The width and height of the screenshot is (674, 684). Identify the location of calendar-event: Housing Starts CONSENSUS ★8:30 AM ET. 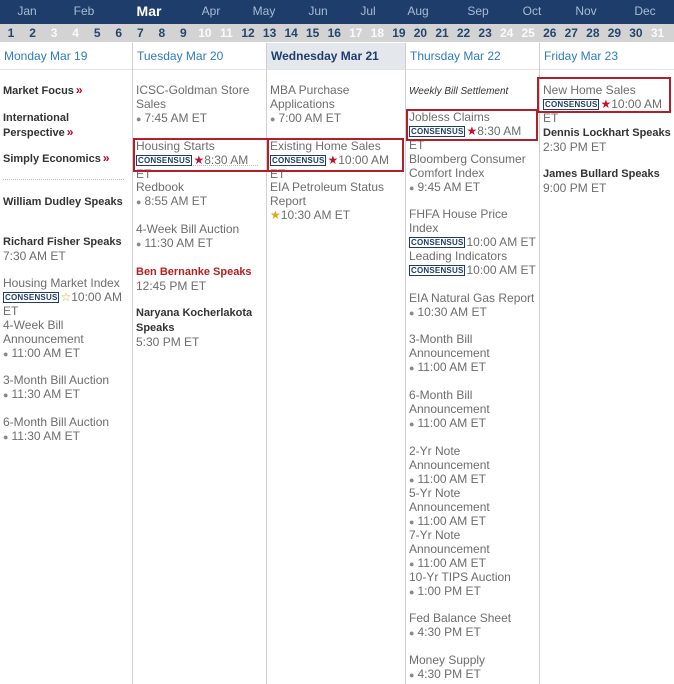
(200, 160).